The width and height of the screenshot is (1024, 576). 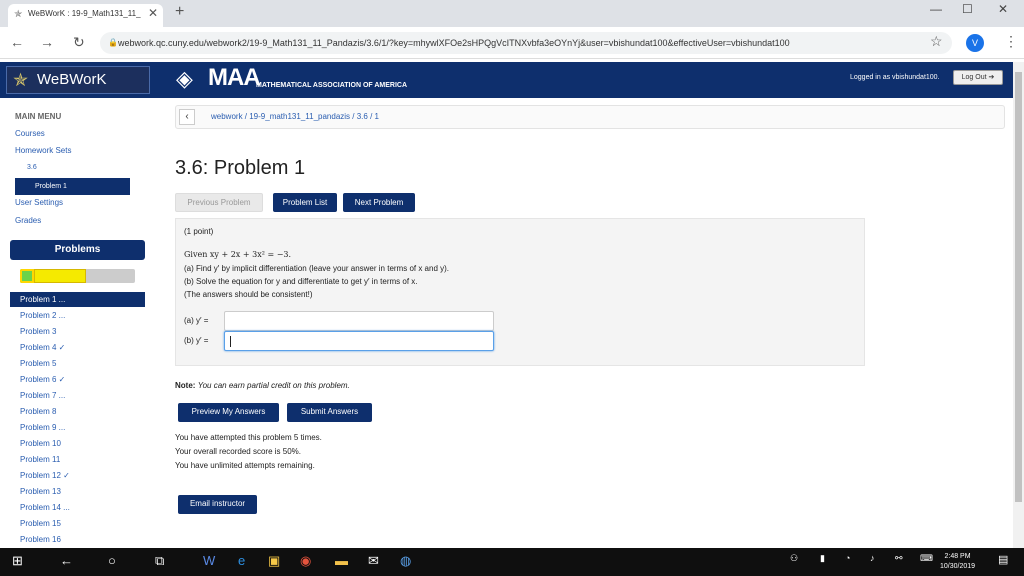 I want to click on attempts-text: You have attempted this problem 5 times., so click(x=248, y=437).